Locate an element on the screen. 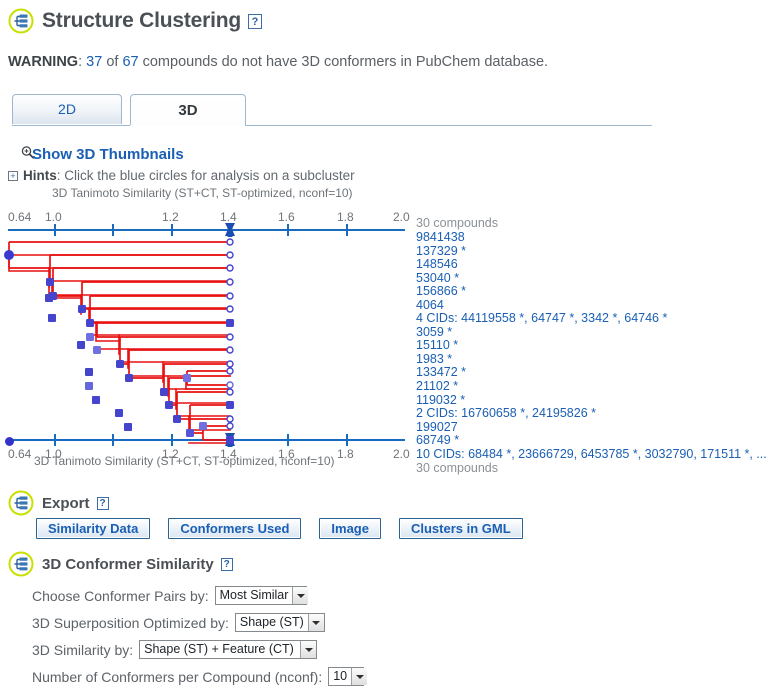 The width and height of the screenshot is (780, 698). list-item: 21102 * is located at coordinates (598, 386).